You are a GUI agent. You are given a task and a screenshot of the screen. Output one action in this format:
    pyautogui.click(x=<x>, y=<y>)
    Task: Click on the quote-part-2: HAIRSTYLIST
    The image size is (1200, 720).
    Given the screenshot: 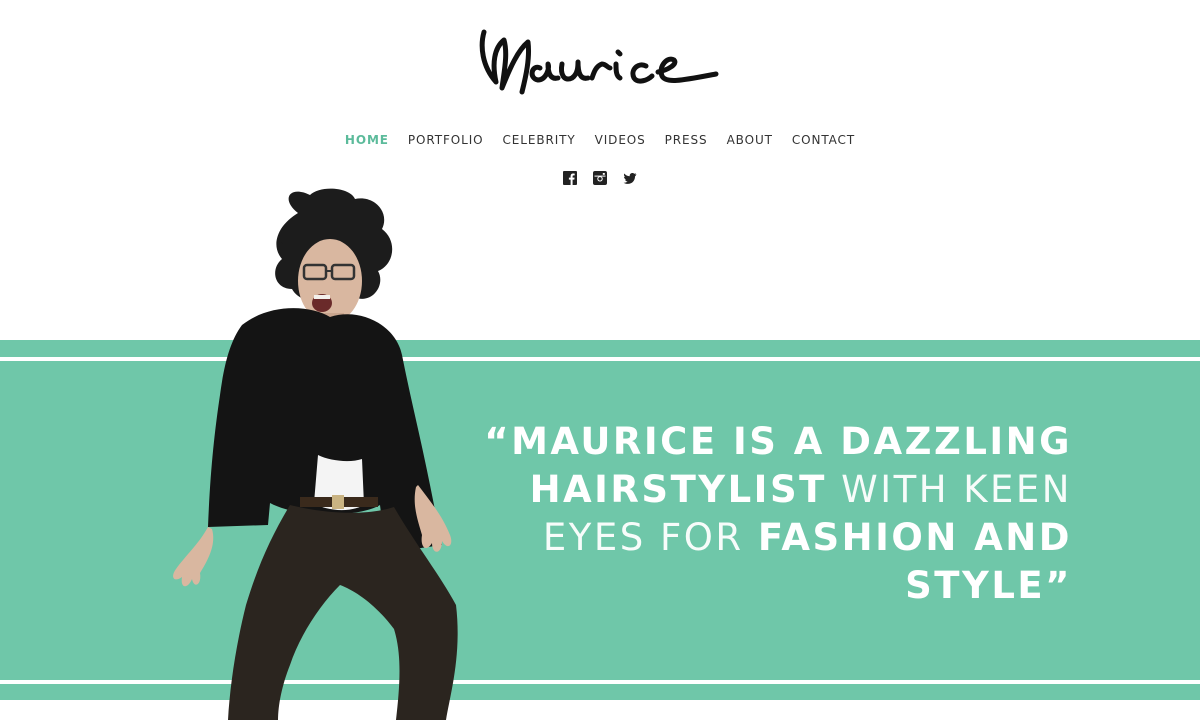 What is the action you would take?
    pyautogui.click(x=678, y=489)
    